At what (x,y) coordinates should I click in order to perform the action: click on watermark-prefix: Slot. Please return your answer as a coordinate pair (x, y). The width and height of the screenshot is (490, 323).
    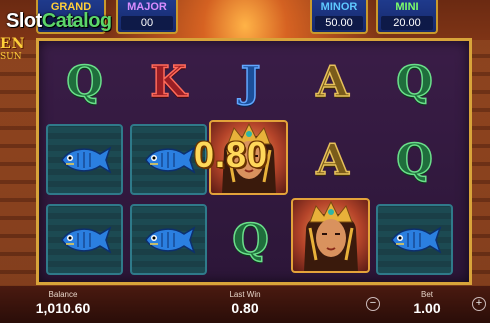
    Looking at the image, I should click on (24, 21).